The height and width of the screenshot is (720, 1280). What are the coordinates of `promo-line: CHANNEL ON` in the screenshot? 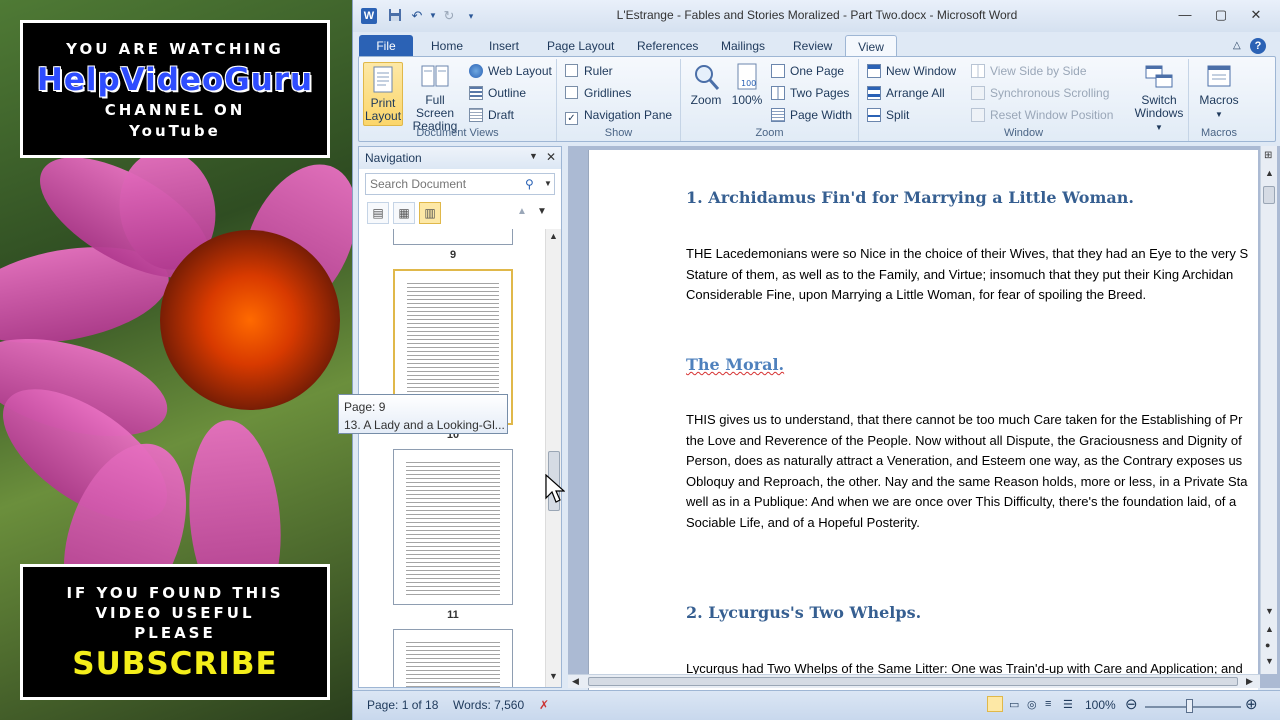 It's located at (175, 110).